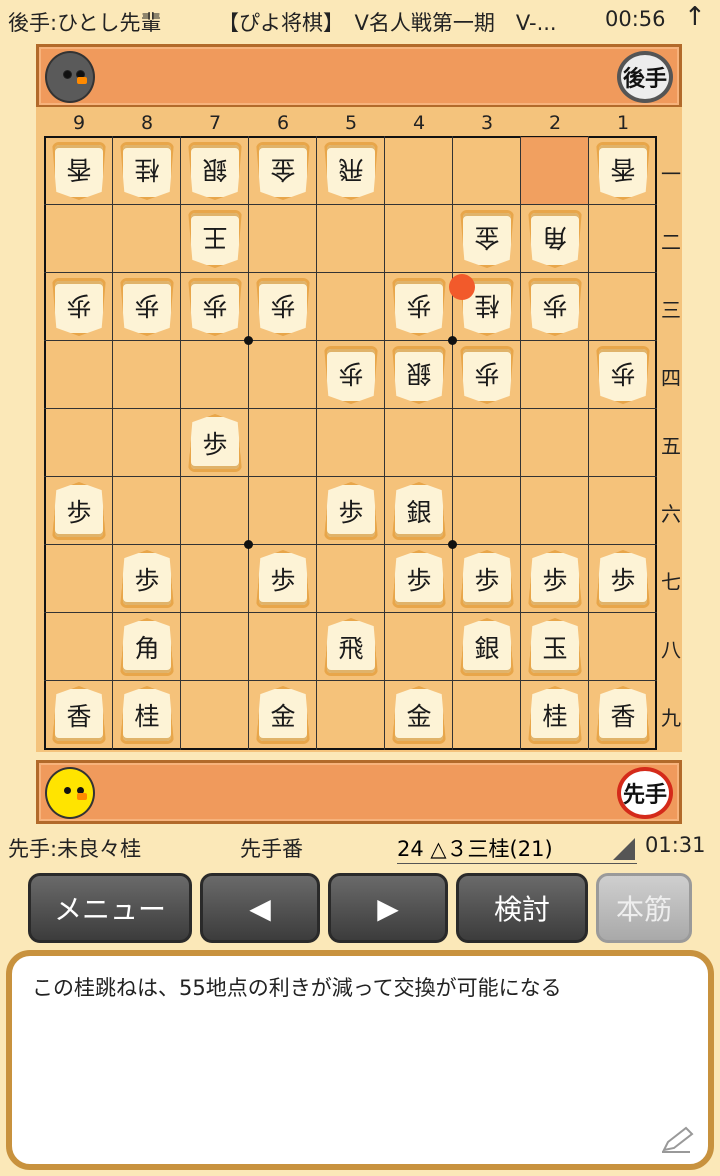 The height and width of the screenshot is (1176, 720). What do you see at coordinates (75, 849) in the screenshot?
I see `sente-player-name: 先手:未良々桂` at bounding box center [75, 849].